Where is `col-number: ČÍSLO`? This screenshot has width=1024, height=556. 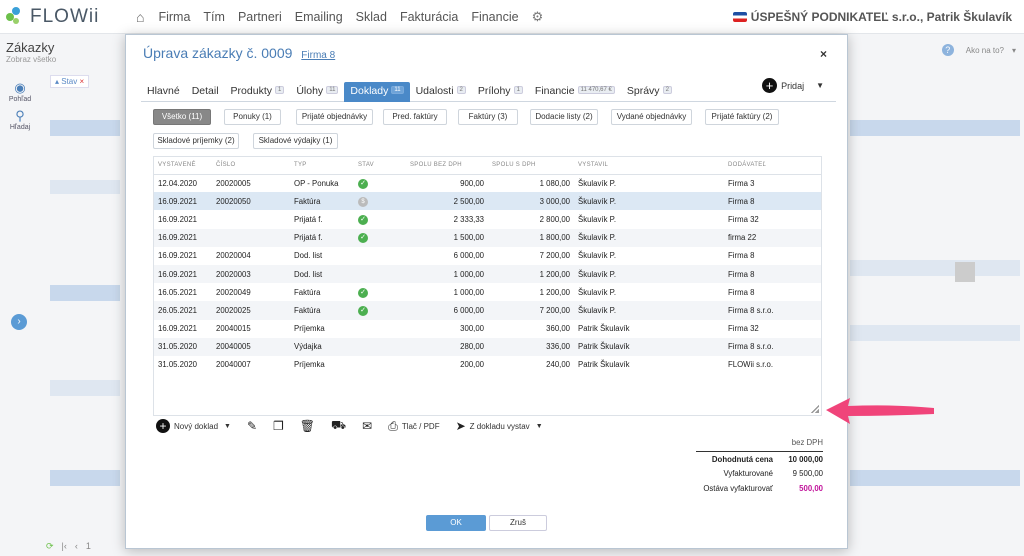 col-number: ČÍSLO is located at coordinates (251, 166).